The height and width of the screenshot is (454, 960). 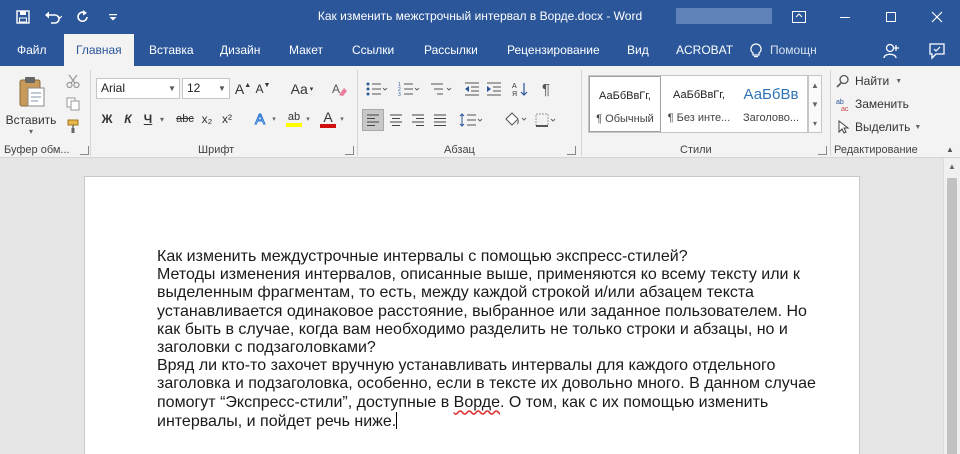 I want to click on borders-icon, so click(x=547, y=120).